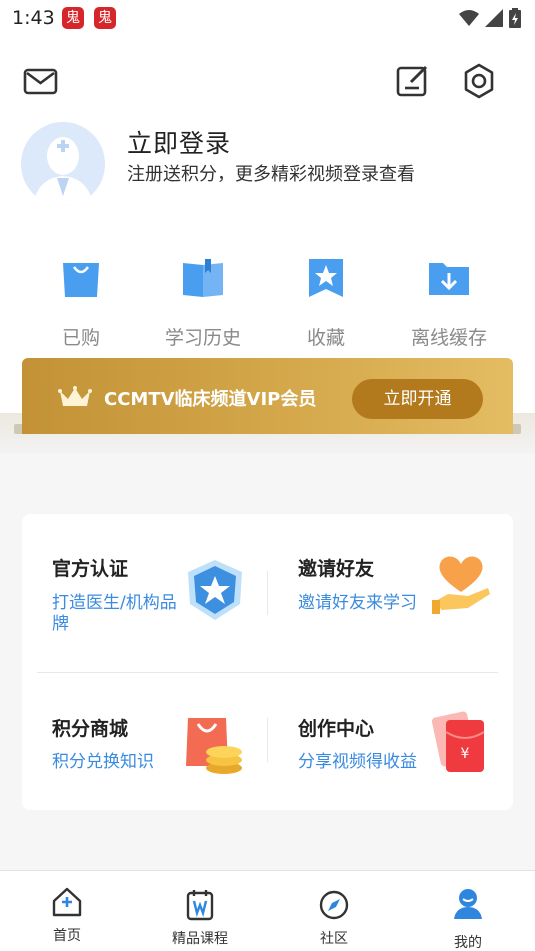 Image resolution: width=535 pixels, height=951 pixels. What do you see at coordinates (200, 939) in the screenshot?
I see `tab-label: 精品课程` at bounding box center [200, 939].